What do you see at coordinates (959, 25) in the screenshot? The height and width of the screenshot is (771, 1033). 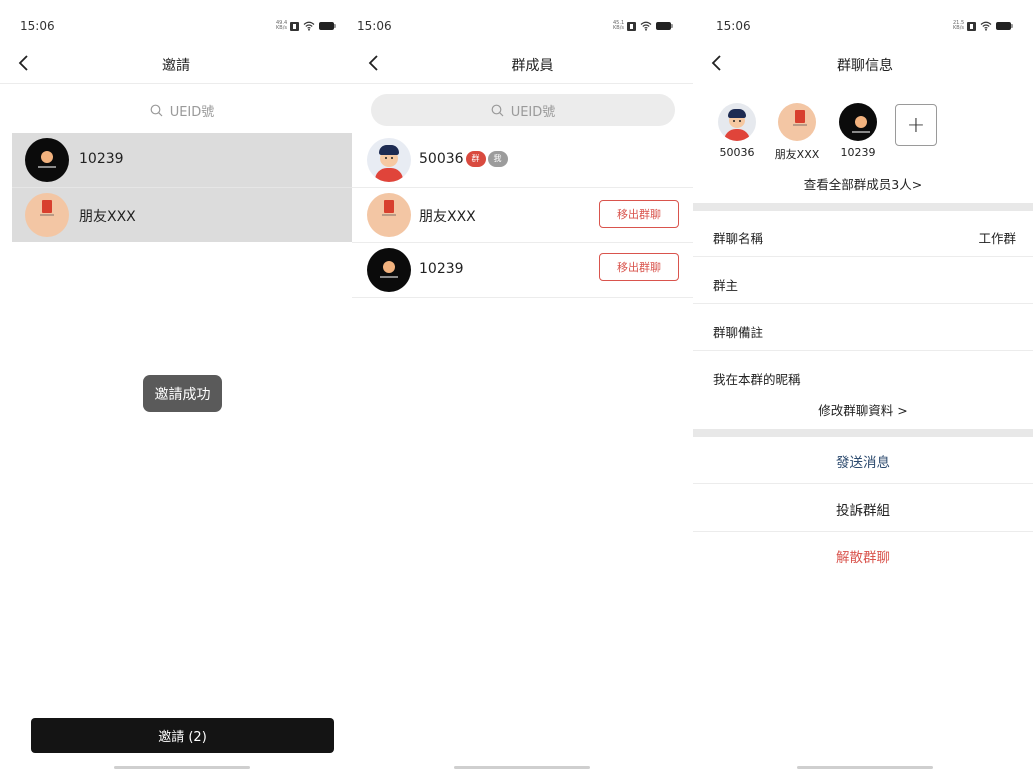 I see `net-speed: 21.5 KB/s` at bounding box center [959, 25].